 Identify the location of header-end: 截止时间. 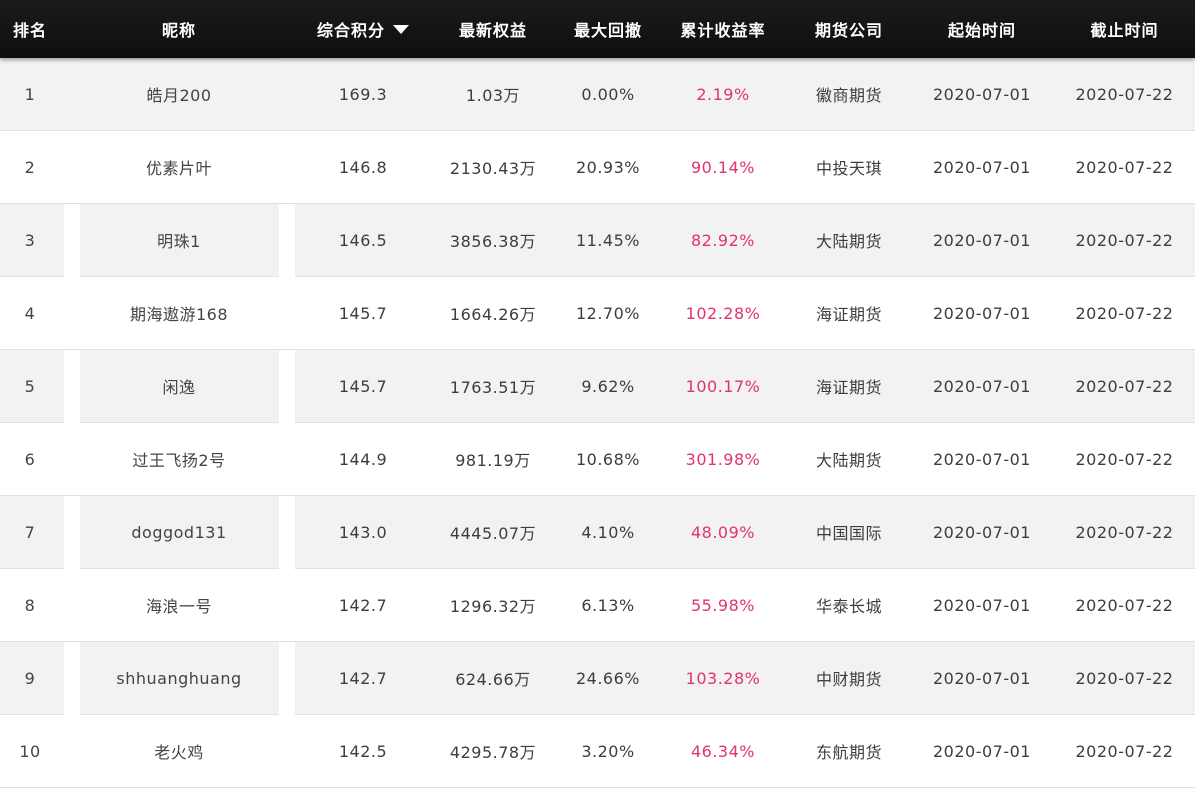
(1124, 30).